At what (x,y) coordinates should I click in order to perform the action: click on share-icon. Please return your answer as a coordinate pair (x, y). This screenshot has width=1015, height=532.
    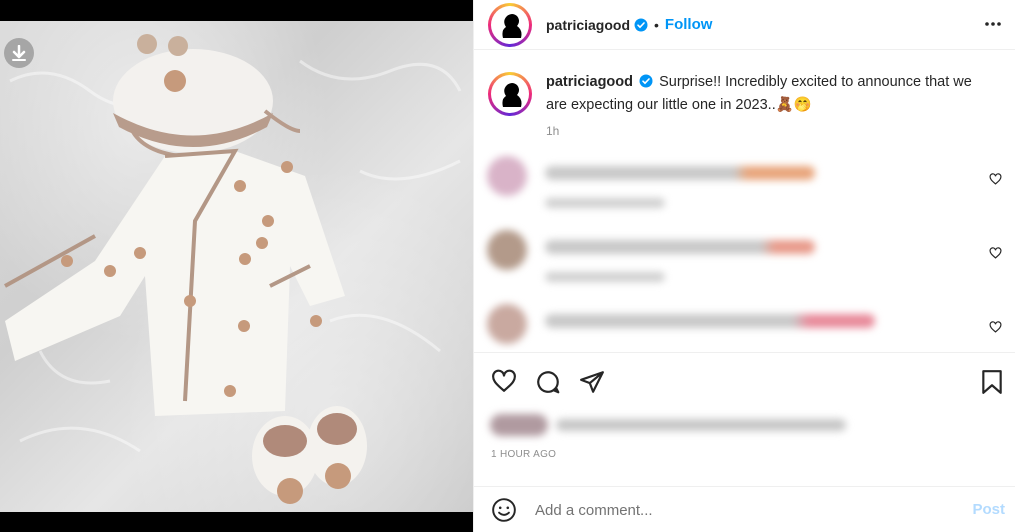
    Looking at the image, I should click on (592, 382).